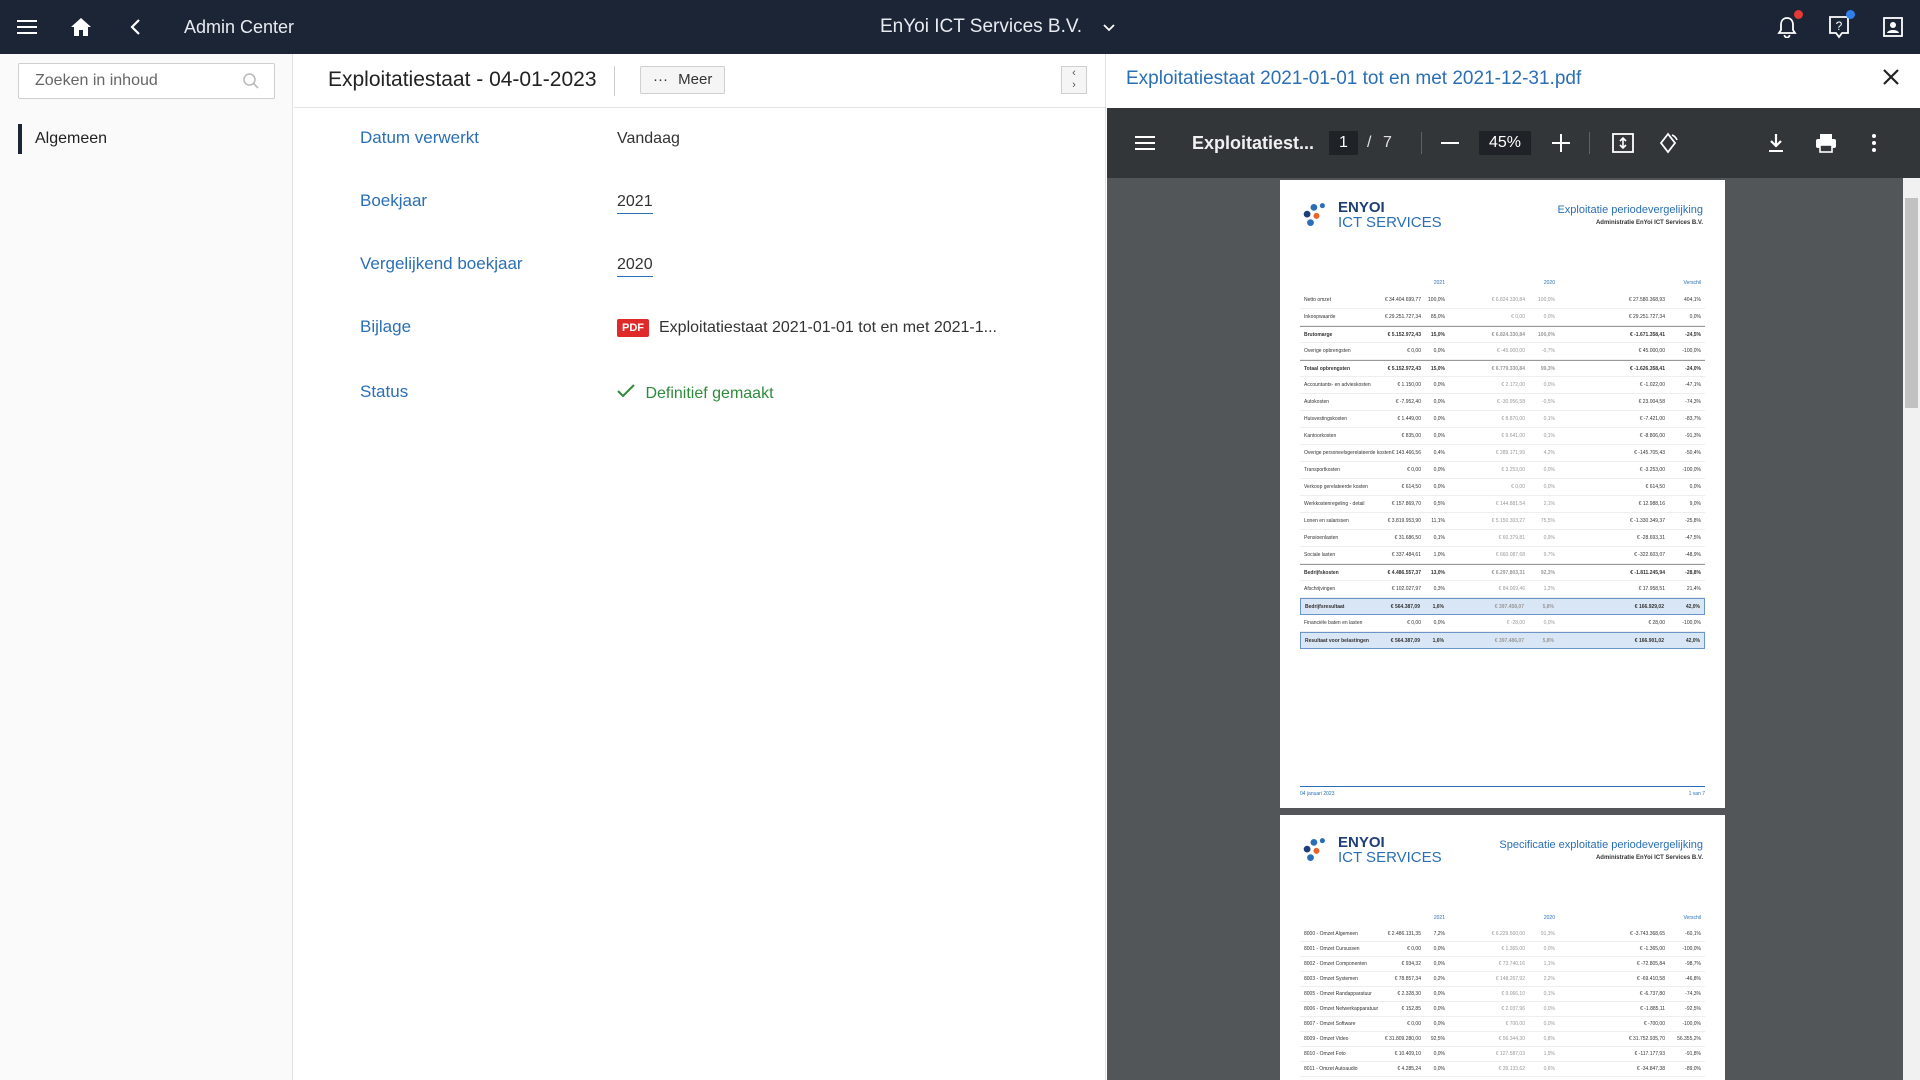  What do you see at coordinates (1406, 555) in the screenshot?
I see `table-cell: € 337.484,61` at bounding box center [1406, 555].